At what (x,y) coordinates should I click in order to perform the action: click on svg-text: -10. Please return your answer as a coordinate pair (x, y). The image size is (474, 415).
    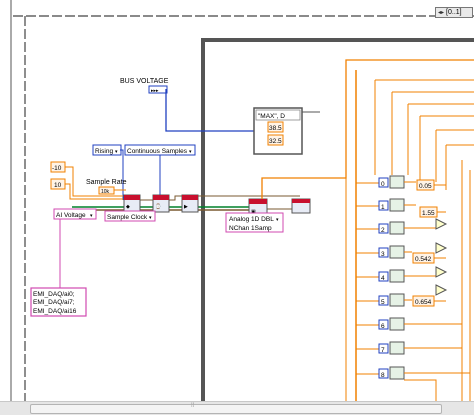
    Looking at the image, I should click on (57, 168).